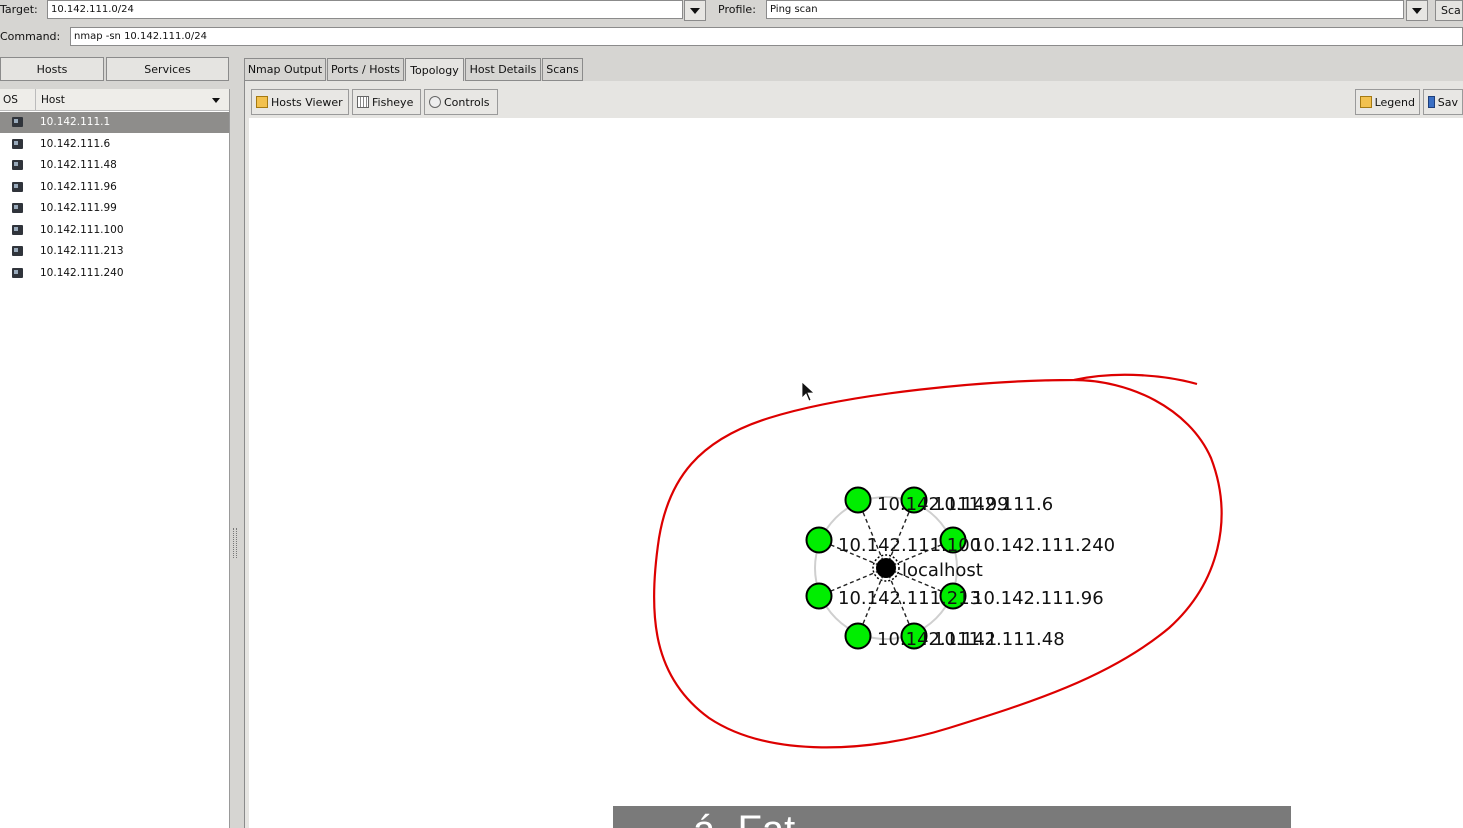 This screenshot has height=828, width=1463. I want to click on fisheye-button: Fisheye, so click(386, 102).